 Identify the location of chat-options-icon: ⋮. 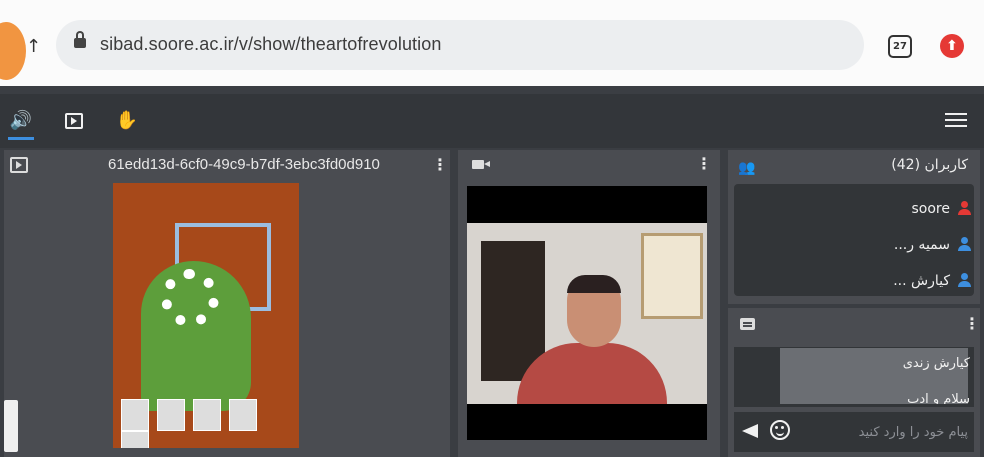
(972, 324).